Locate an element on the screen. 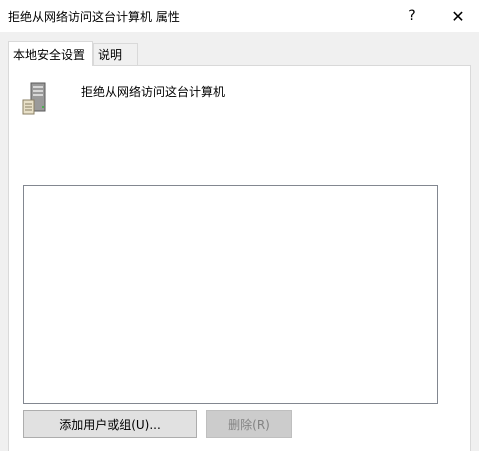 The width and height of the screenshot is (479, 451). policy-name: 拒绝从网络访问这台计算机 is located at coordinates (153, 92).